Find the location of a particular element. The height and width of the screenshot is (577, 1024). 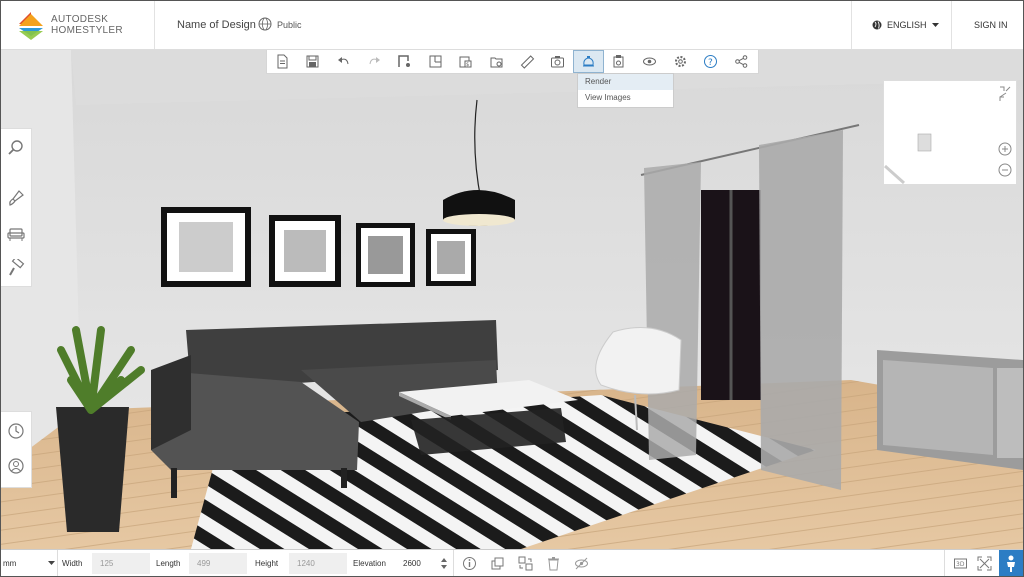

zoom-in-icon is located at coordinates (1005, 149).